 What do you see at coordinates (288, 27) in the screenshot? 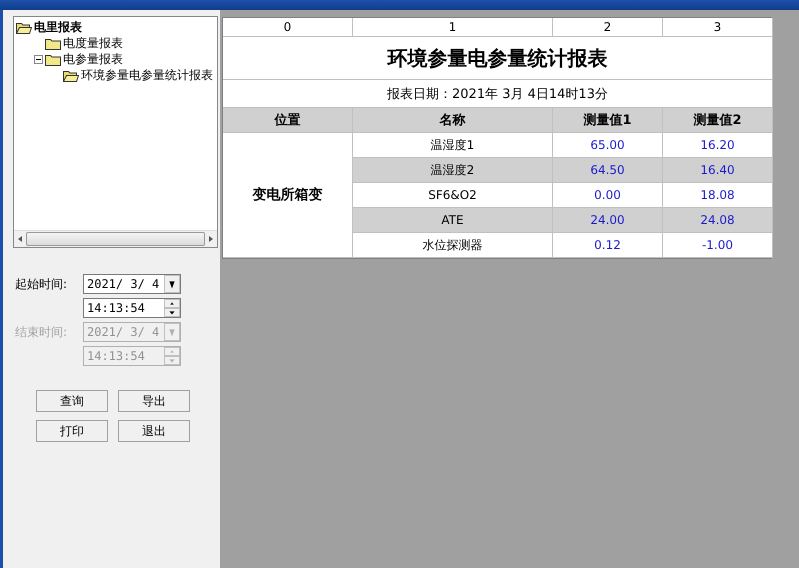
I see `column-number: 0` at bounding box center [288, 27].